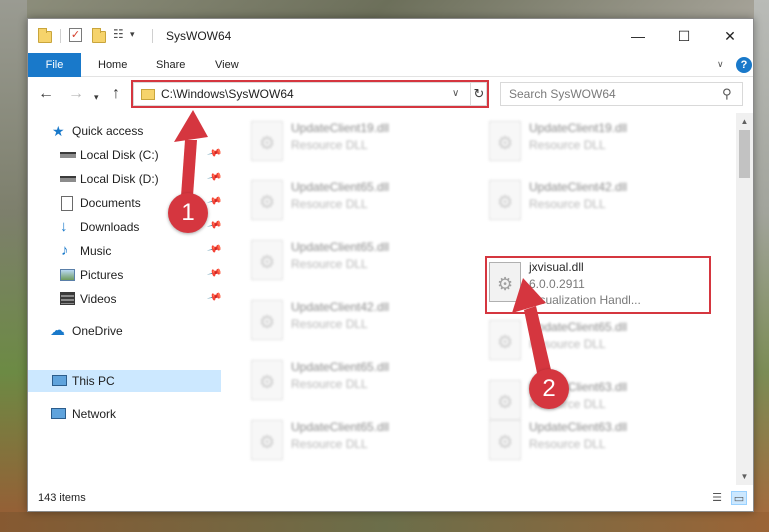 The image size is (769, 532). I want to click on properties-check-icon: ✓, so click(75, 35).